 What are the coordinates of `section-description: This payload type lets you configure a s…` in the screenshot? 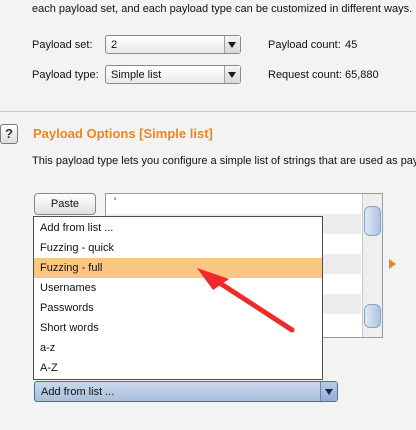 It's located at (224, 161).